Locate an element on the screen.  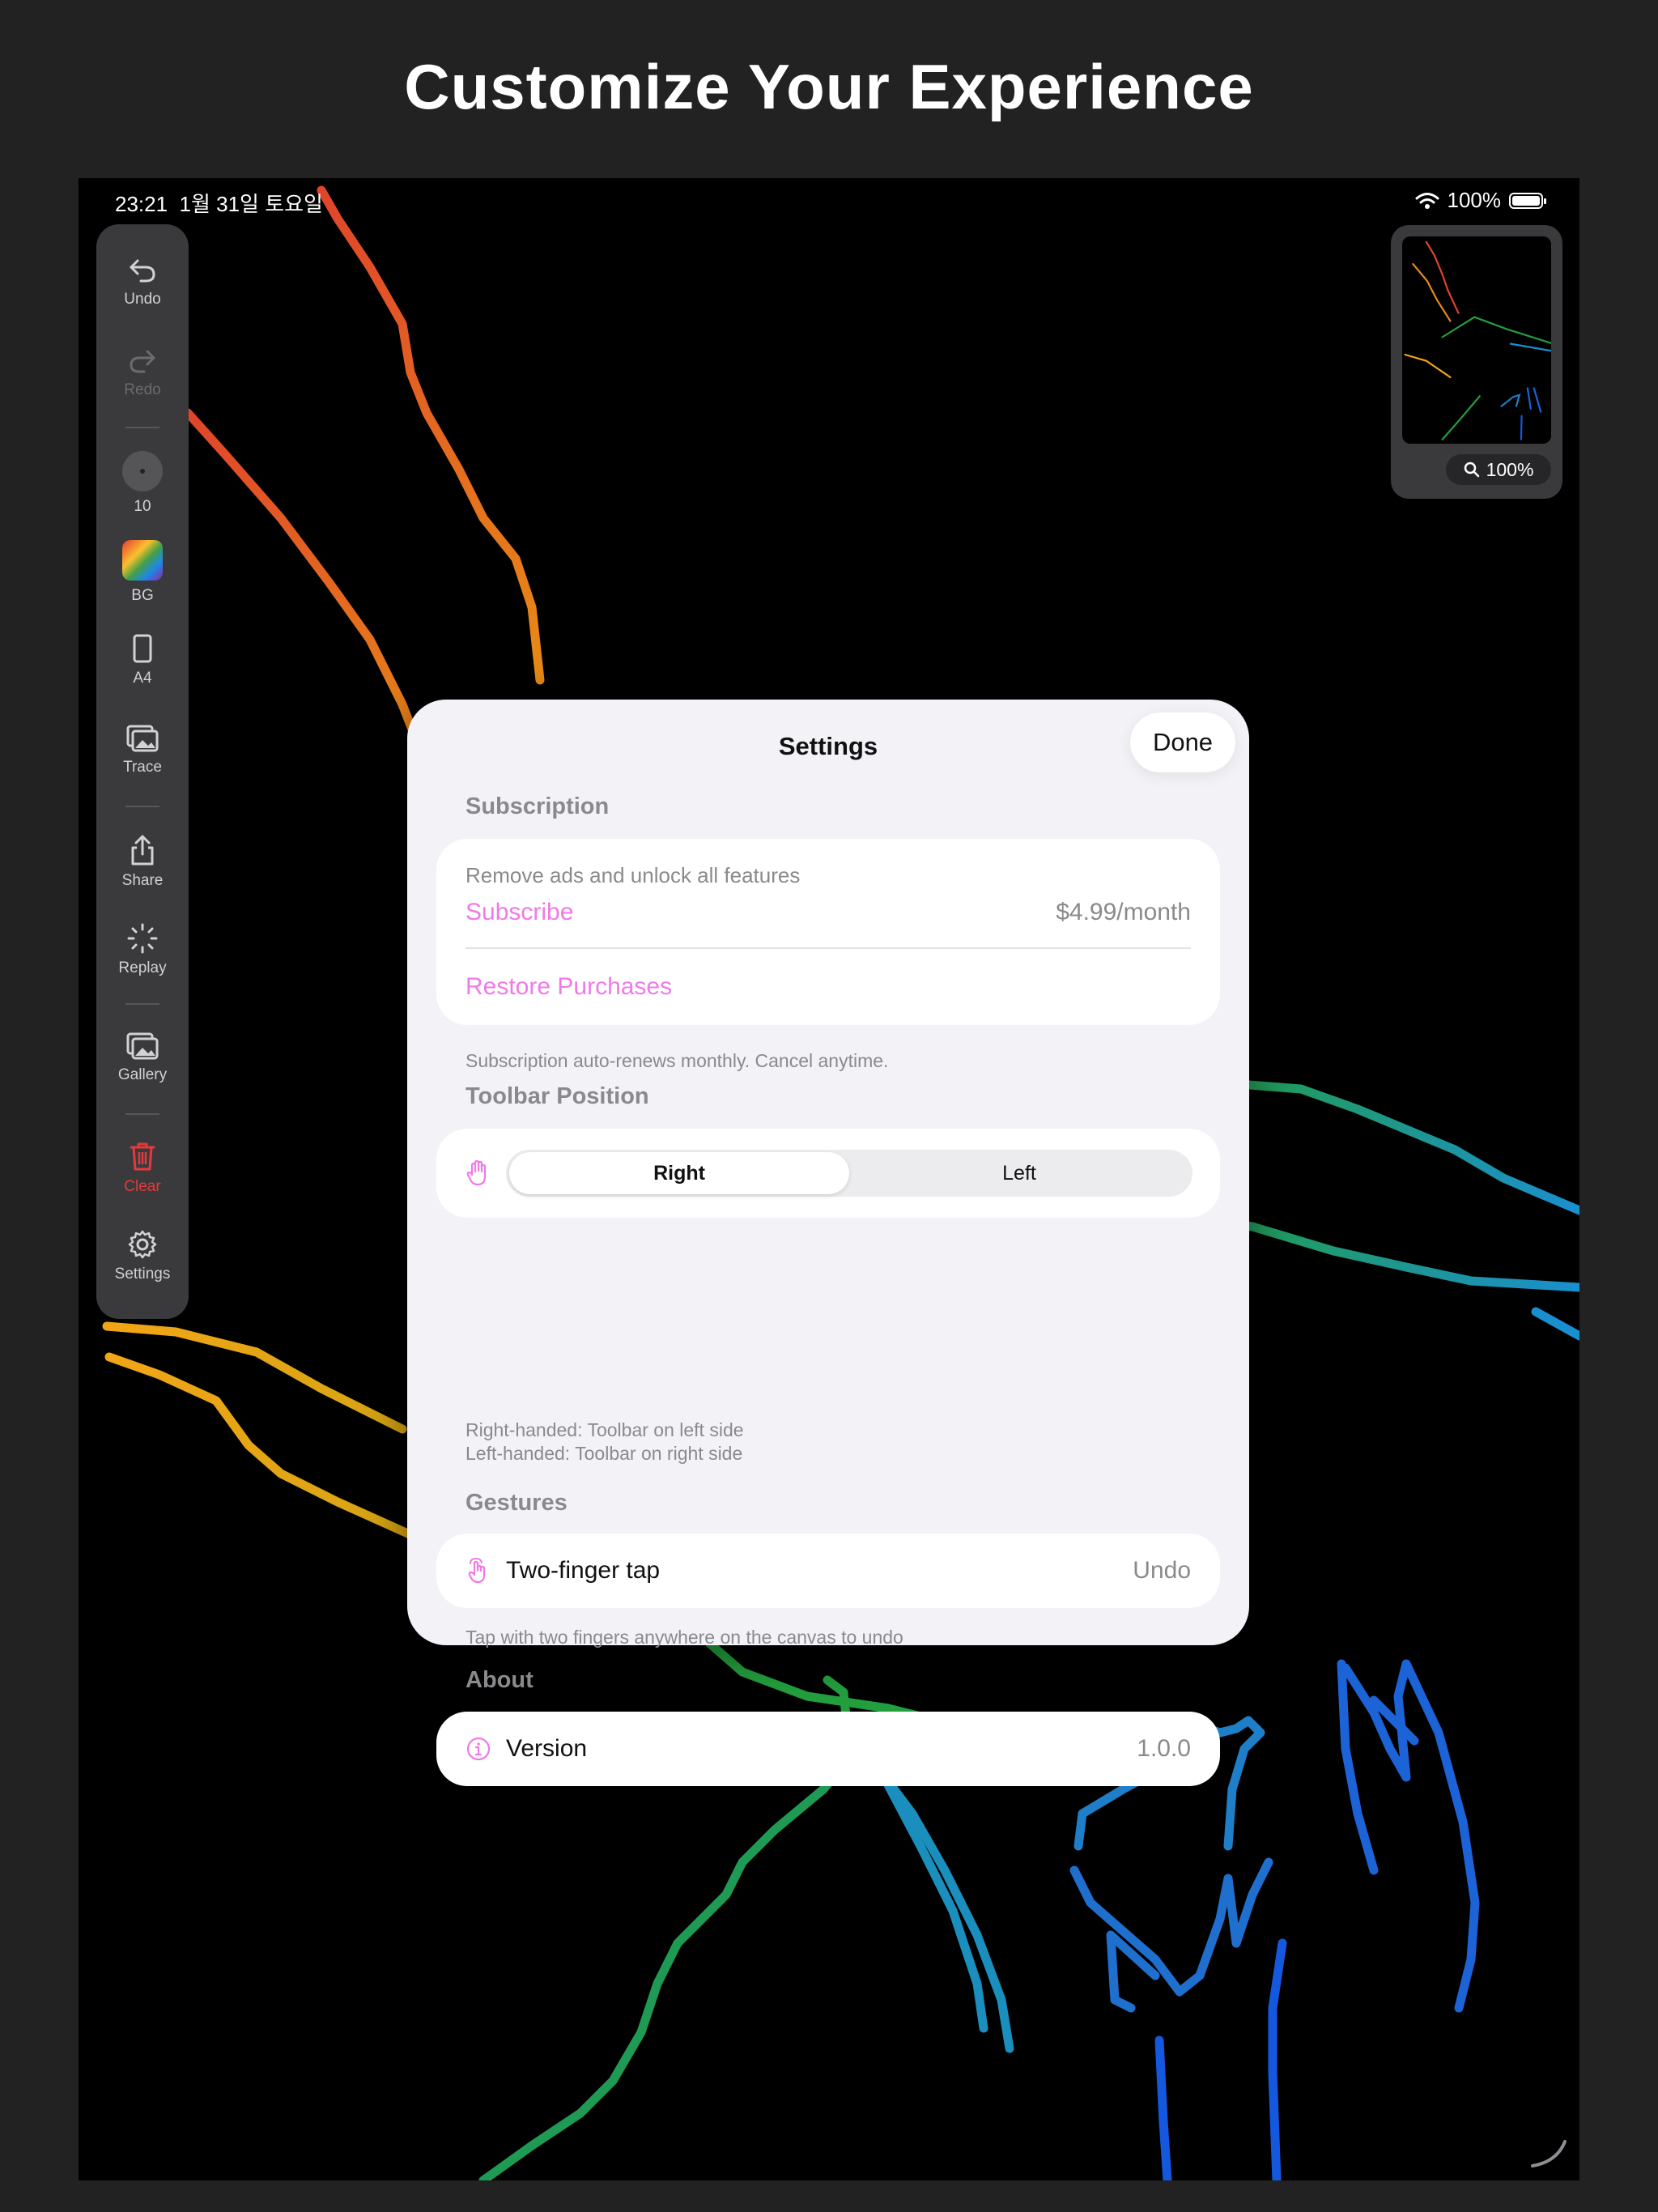
paper-size-button: A4 is located at coordinates (142, 660).